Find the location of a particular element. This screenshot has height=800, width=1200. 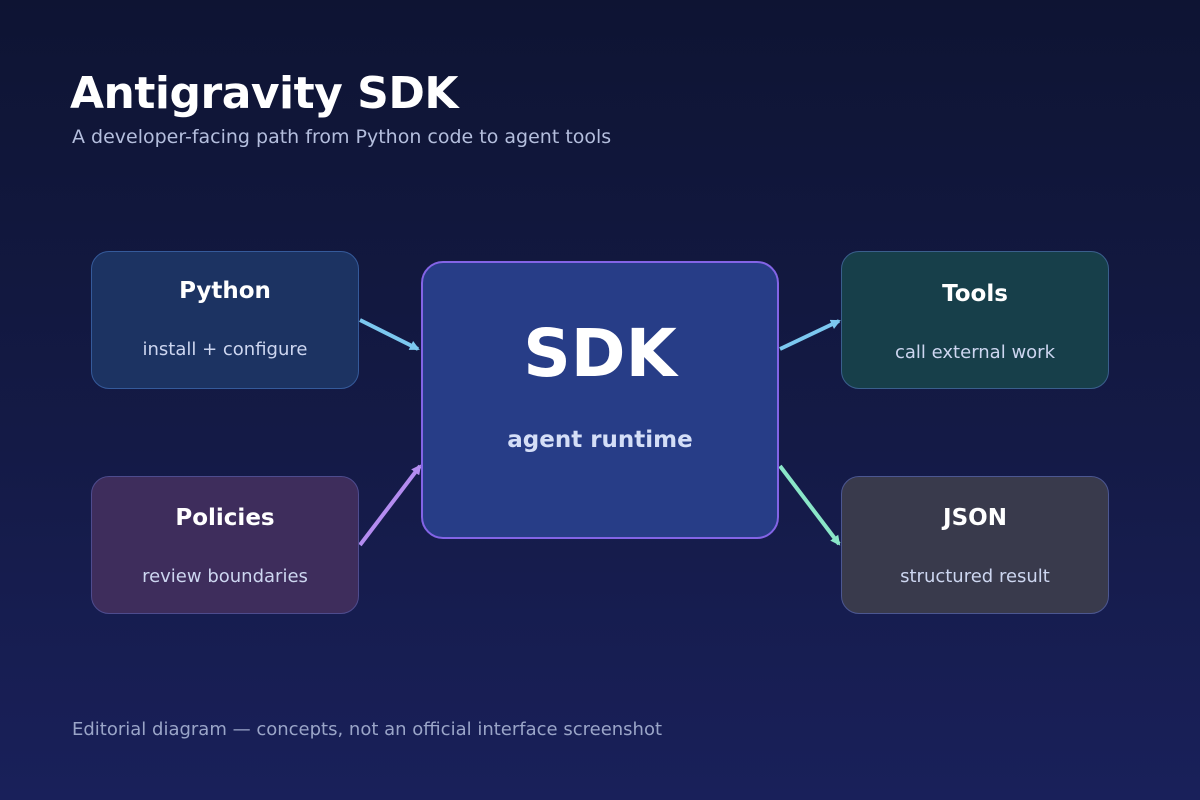

python-node-description: install + configure is located at coordinates (225, 349).